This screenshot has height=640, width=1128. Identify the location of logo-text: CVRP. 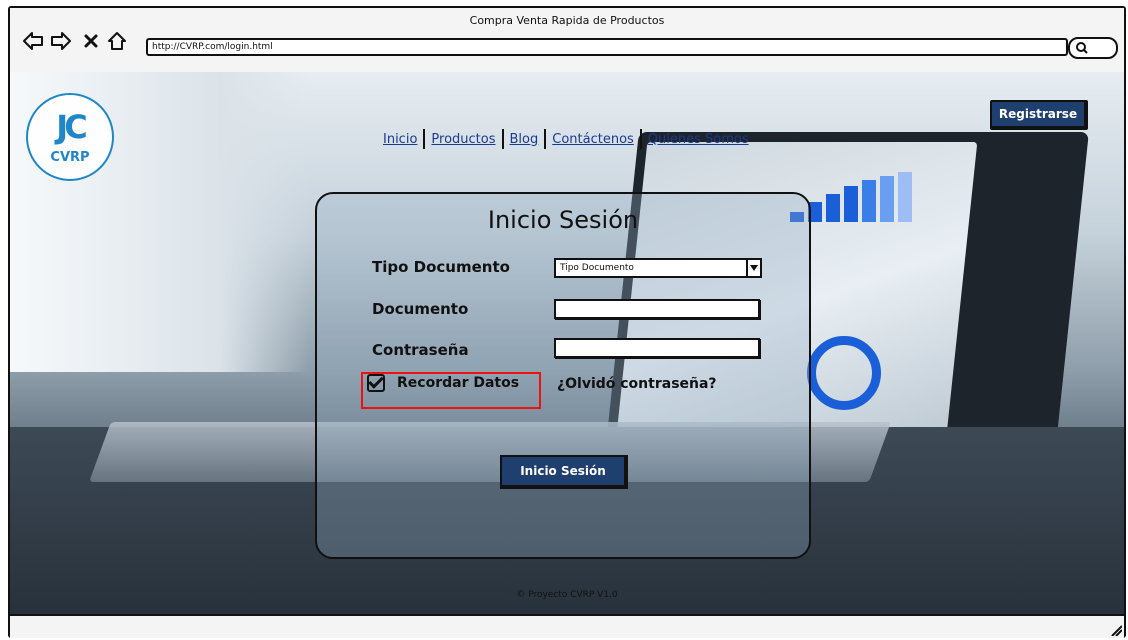
(70, 157).